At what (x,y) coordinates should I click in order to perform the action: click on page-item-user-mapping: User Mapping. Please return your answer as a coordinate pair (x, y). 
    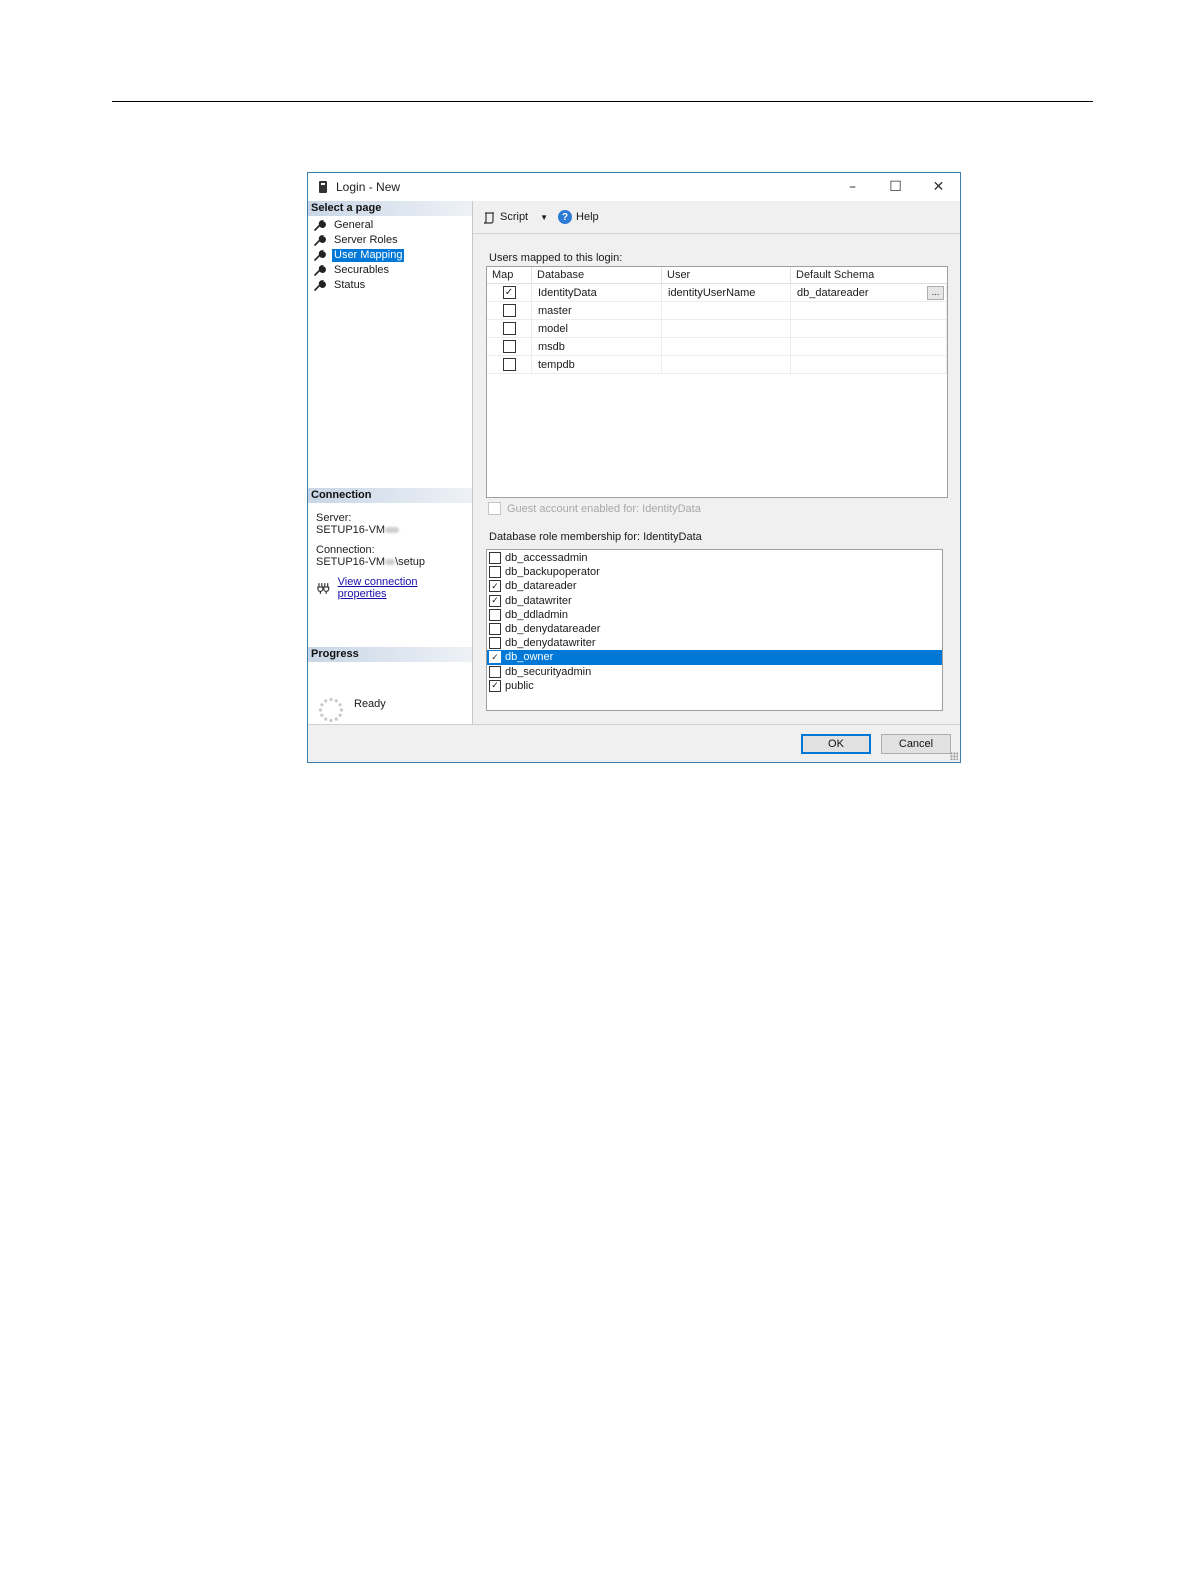
    Looking at the image, I should click on (393, 255).